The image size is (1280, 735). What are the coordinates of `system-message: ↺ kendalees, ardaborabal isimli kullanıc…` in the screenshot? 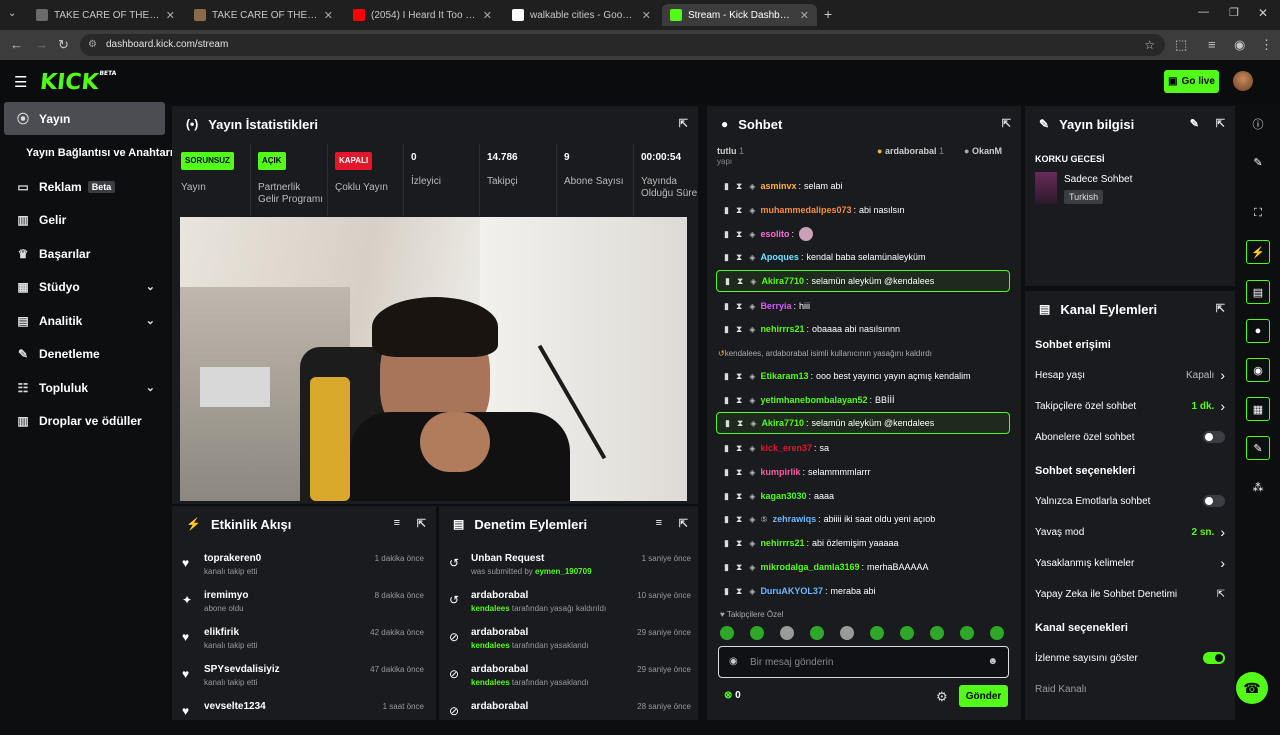 It's located at (863, 353).